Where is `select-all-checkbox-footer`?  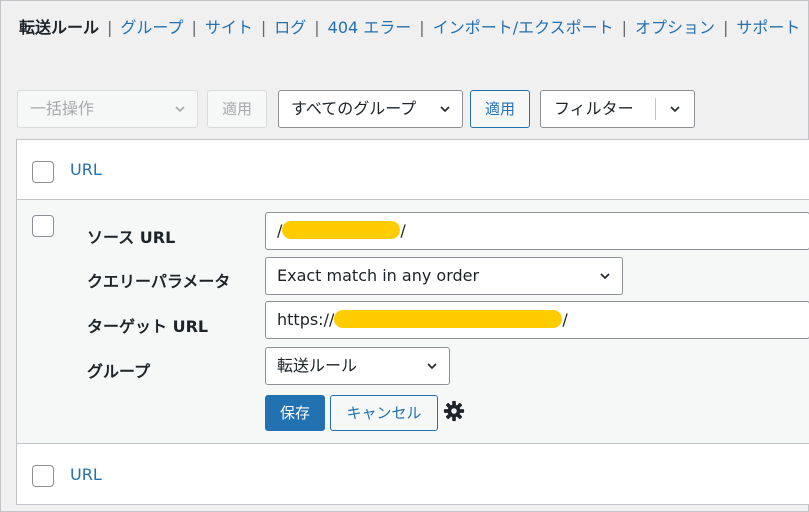 select-all-checkbox-footer is located at coordinates (43, 476).